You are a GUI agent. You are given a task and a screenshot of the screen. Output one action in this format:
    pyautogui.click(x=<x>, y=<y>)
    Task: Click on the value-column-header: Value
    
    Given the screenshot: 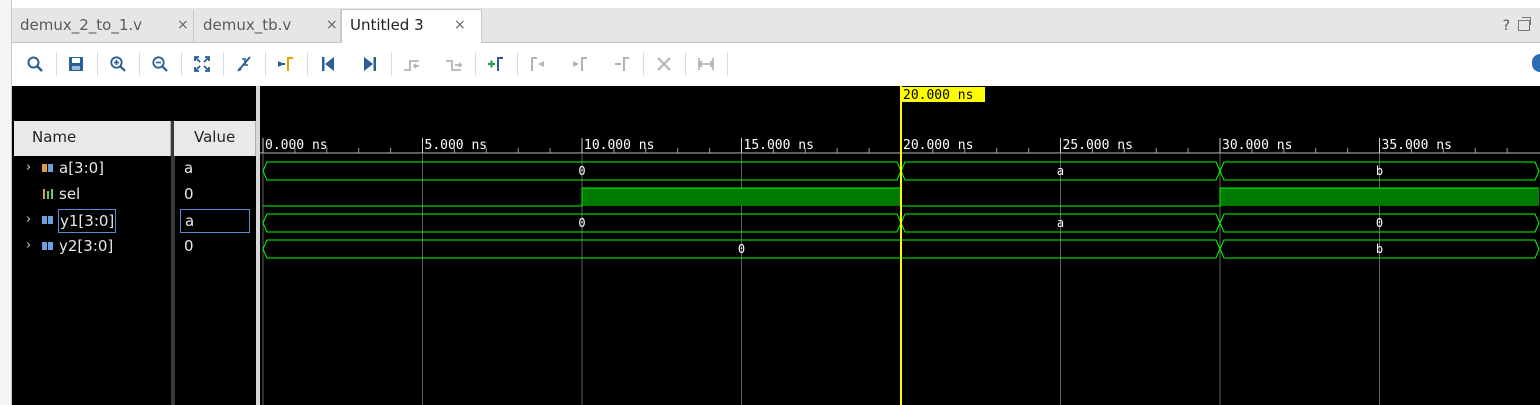 What is the action you would take?
    pyautogui.click(x=215, y=138)
    